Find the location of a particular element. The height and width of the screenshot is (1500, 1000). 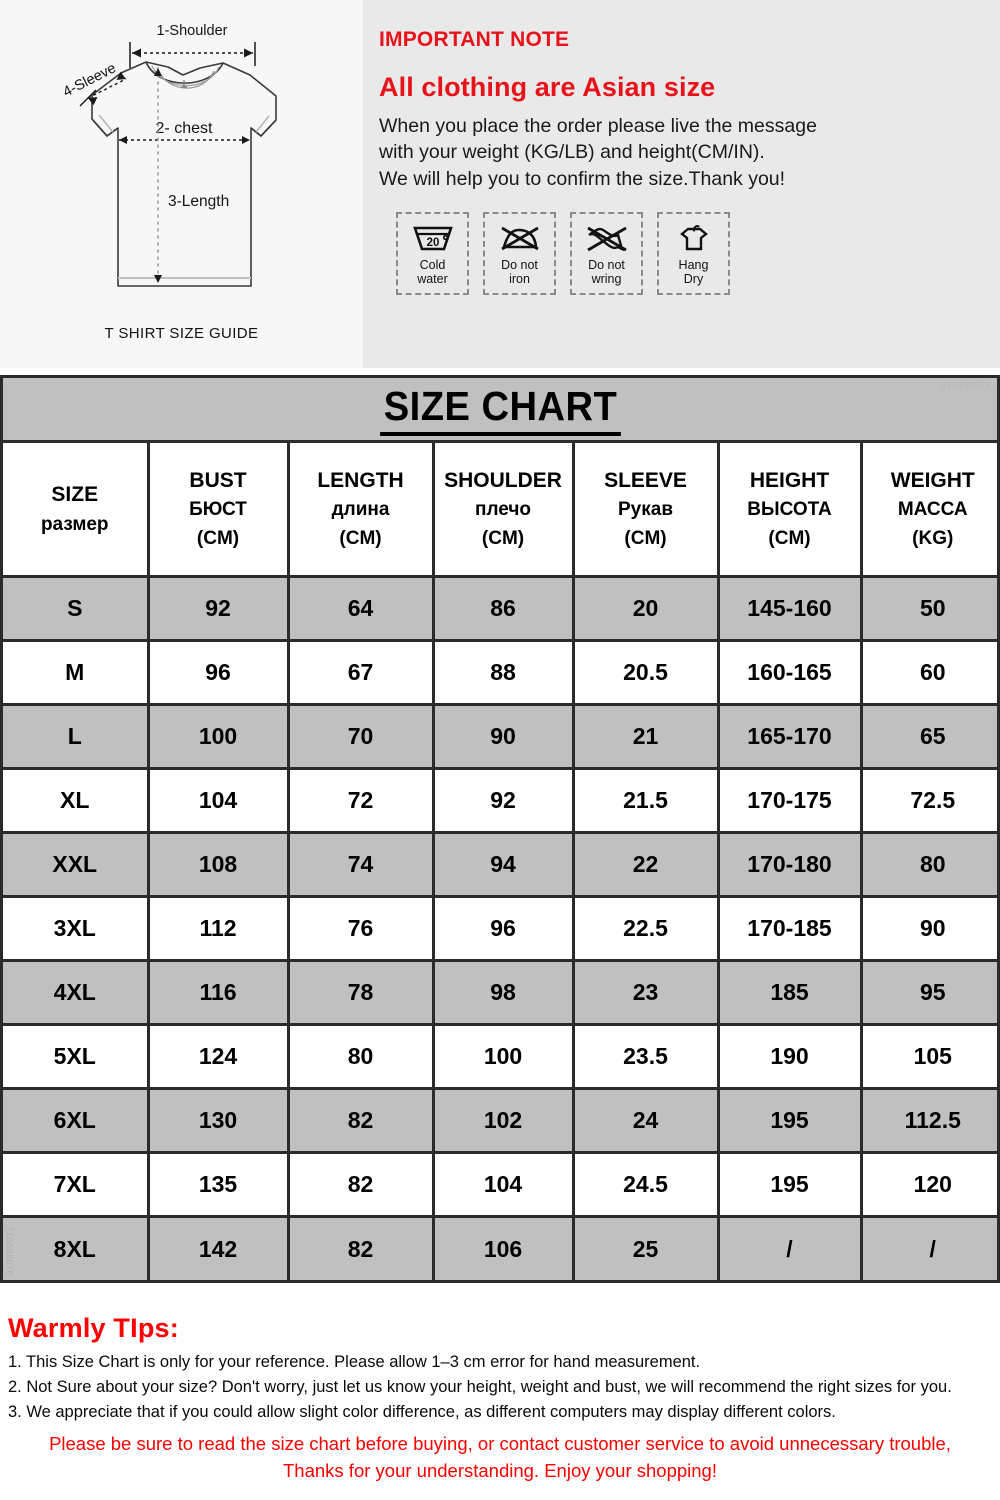

table-cell: 21.5 is located at coordinates (644, 800).